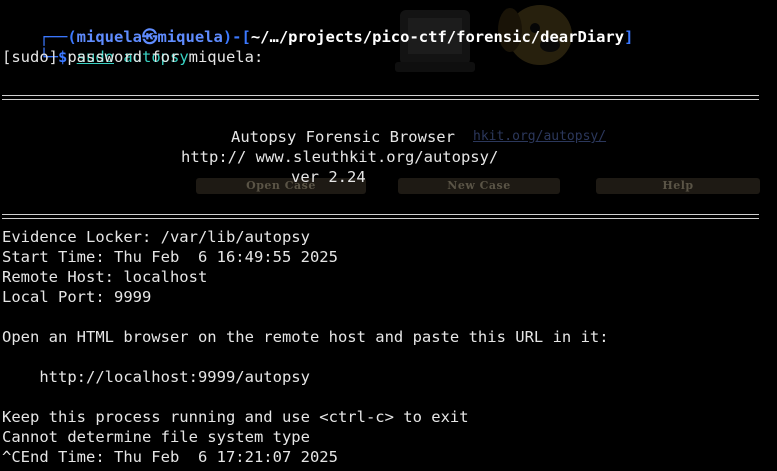 Image resolution: width=777 pixels, height=471 pixels. Describe the element at coordinates (380, 97) in the screenshot. I see `banner-top-rule` at that location.